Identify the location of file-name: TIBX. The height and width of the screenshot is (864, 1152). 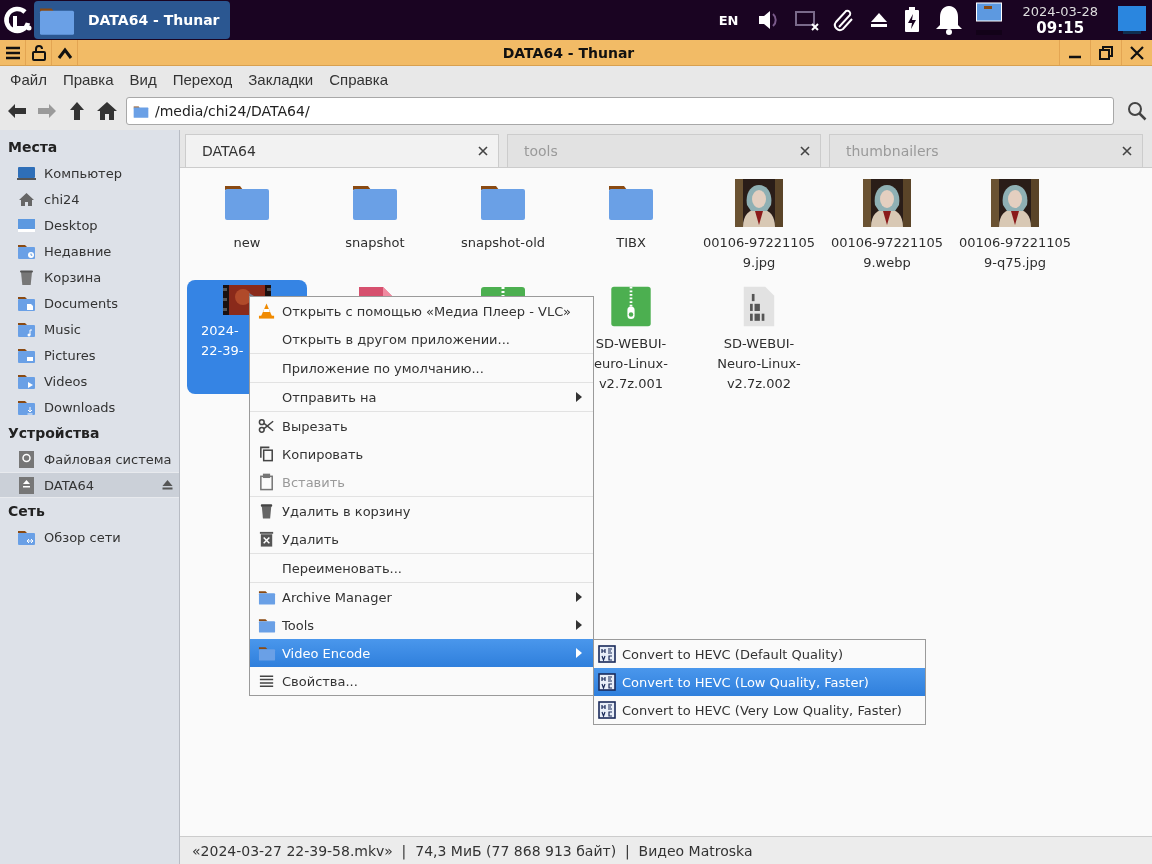
(631, 243).